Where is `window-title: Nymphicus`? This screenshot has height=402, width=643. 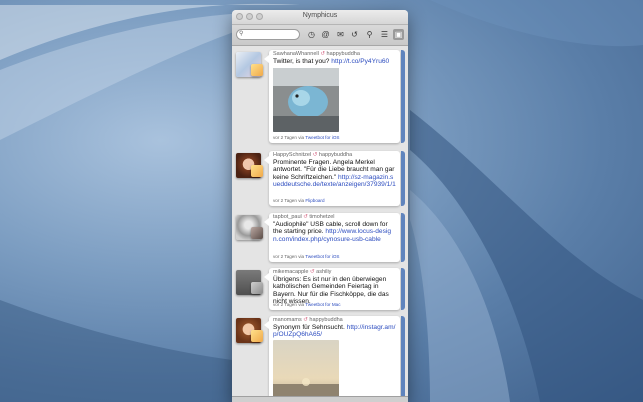 window-title: Nymphicus is located at coordinates (320, 15).